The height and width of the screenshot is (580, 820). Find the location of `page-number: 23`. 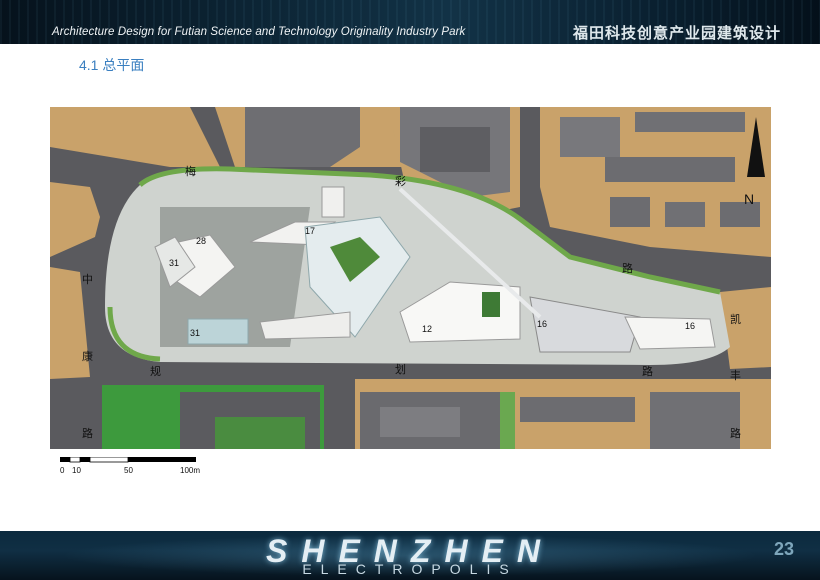

page-number: 23 is located at coordinates (784, 549).